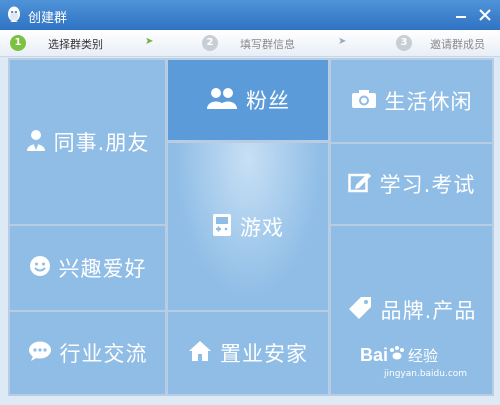 The height and width of the screenshot is (405, 500). I want to click on home-icon, so click(200, 353).